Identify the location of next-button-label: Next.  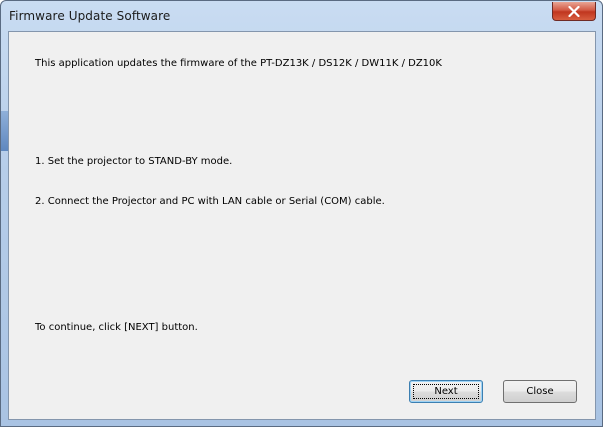
(446, 391).